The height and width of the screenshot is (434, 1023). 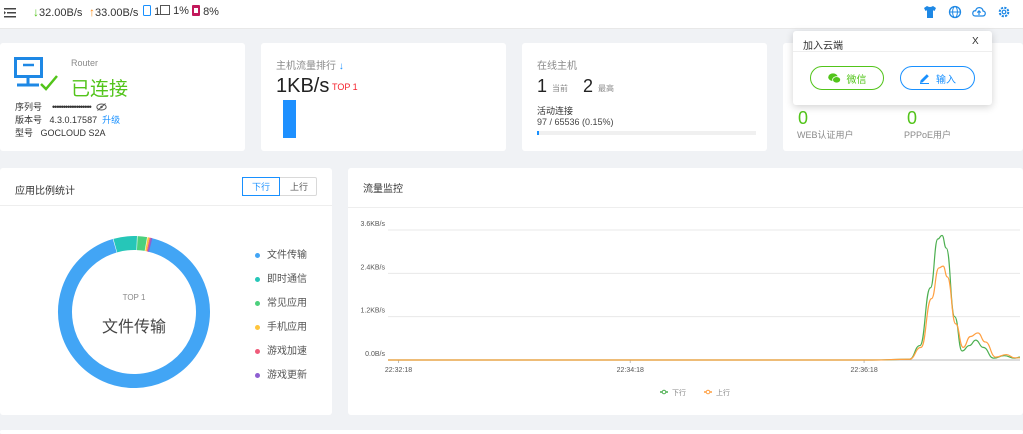 I want to click on router-kind: Router, so click(x=85, y=63).